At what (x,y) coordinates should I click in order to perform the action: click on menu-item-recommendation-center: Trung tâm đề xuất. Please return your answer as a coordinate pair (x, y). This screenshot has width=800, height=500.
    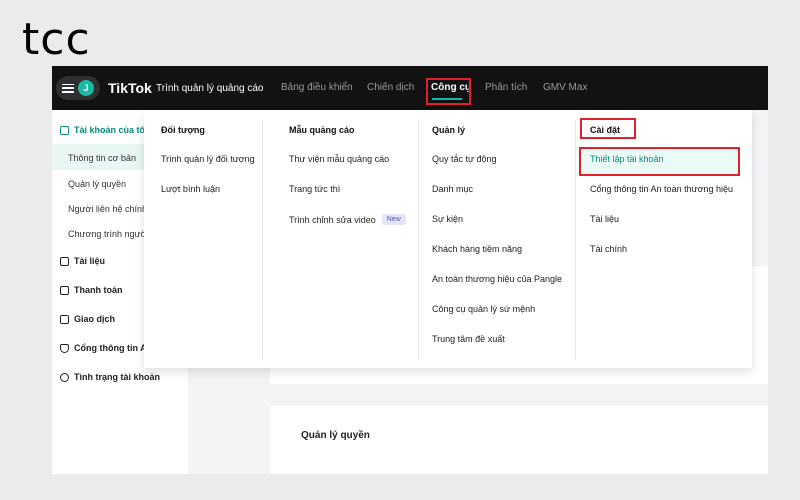
    Looking at the image, I should click on (468, 339).